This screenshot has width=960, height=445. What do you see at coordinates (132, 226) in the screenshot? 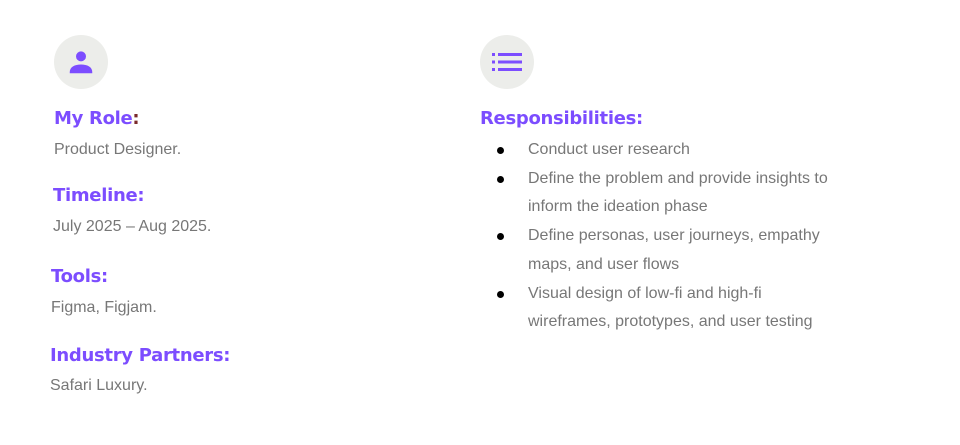
I see `timeline-value: July 2025 – Aug 2025.` at bounding box center [132, 226].